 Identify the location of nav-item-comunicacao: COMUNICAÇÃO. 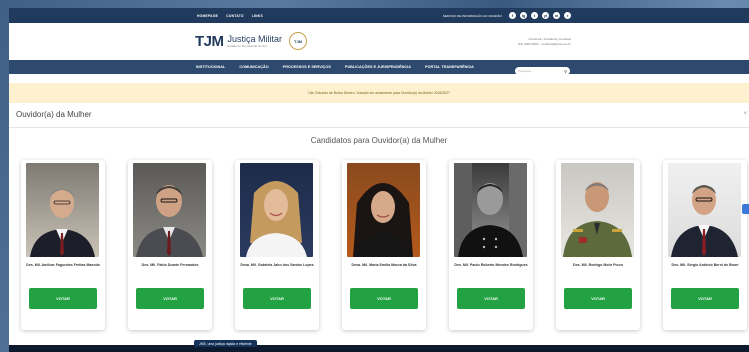
(253, 67).